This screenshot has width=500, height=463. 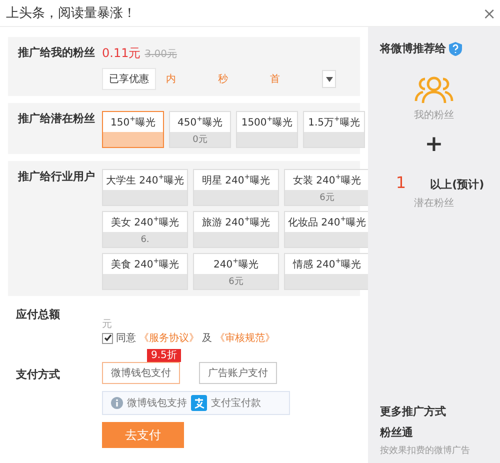 What do you see at coordinates (37, 314) in the screenshot?
I see `field-label: 应付总额` at bounding box center [37, 314].